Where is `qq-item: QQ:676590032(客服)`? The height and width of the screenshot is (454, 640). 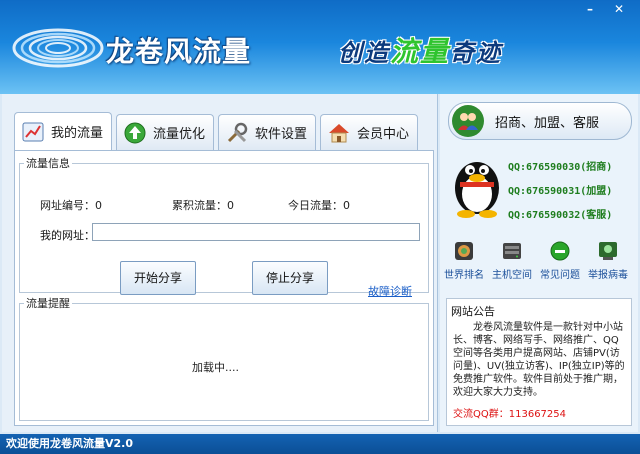
qq-item: QQ:676590032(客服) is located at coordinates (560, 215).